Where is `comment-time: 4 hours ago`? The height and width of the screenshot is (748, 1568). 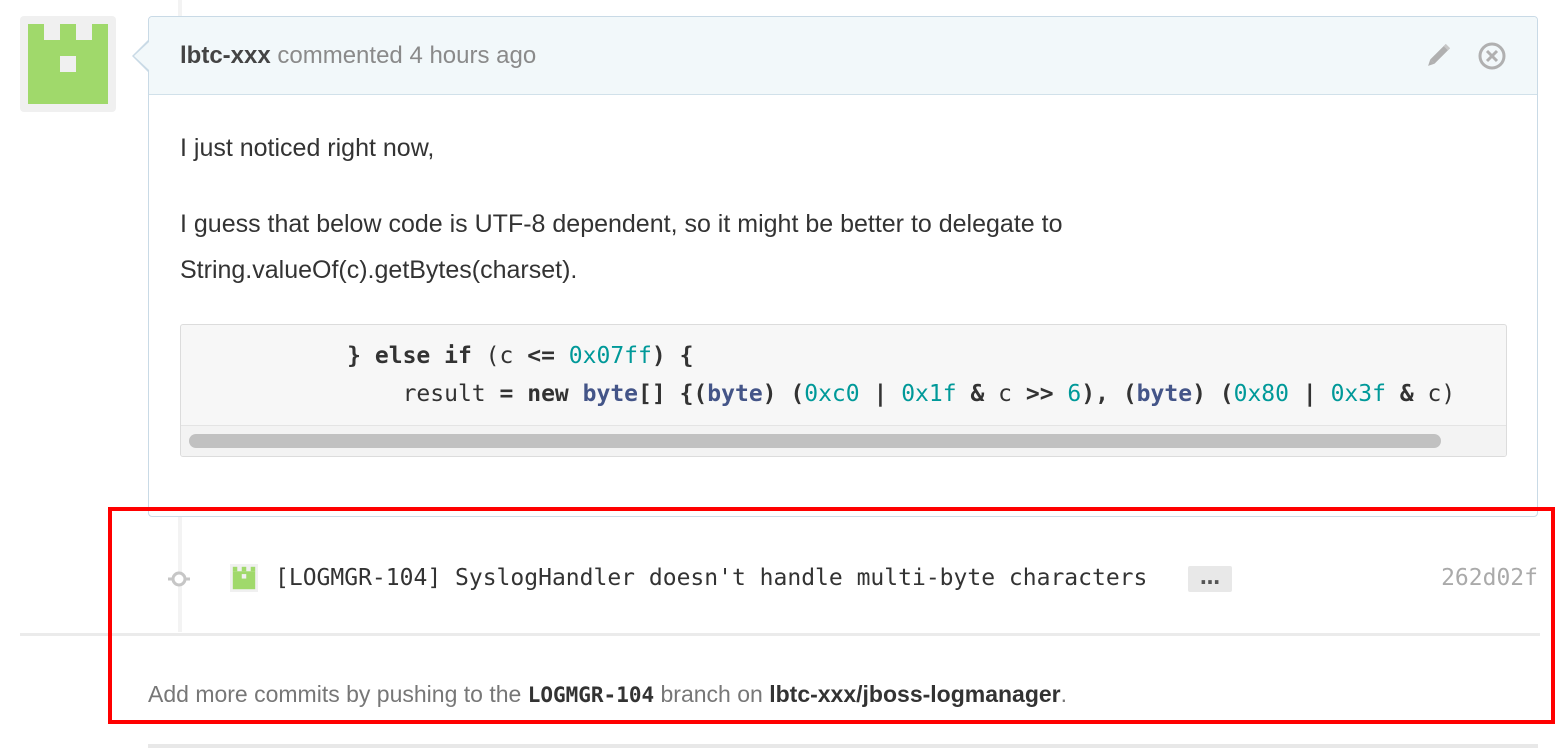
comment-time: 4 hours ago is located at coordinates (472, 55).